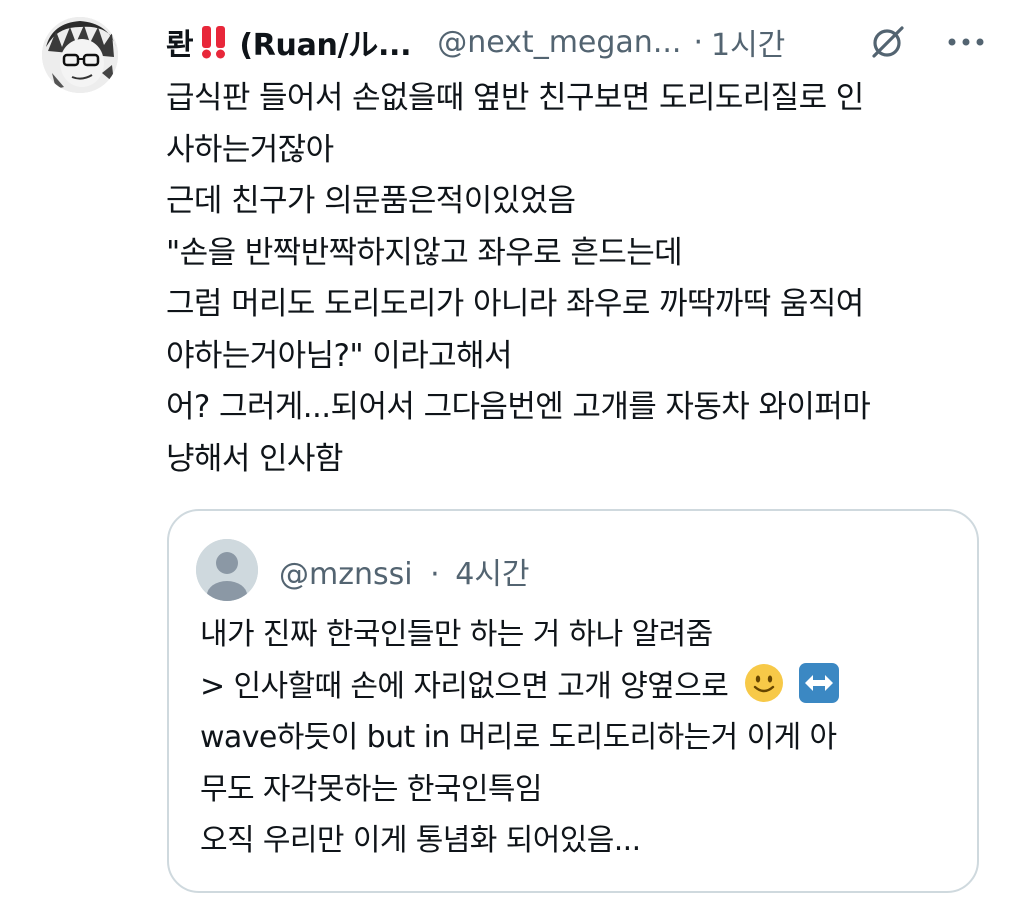 The height and width of the screenshot is (898, 1024). Describe the element at coordinates (764, 682) in the screenshot. I see `slightly-smiling-face-icon` at that location.